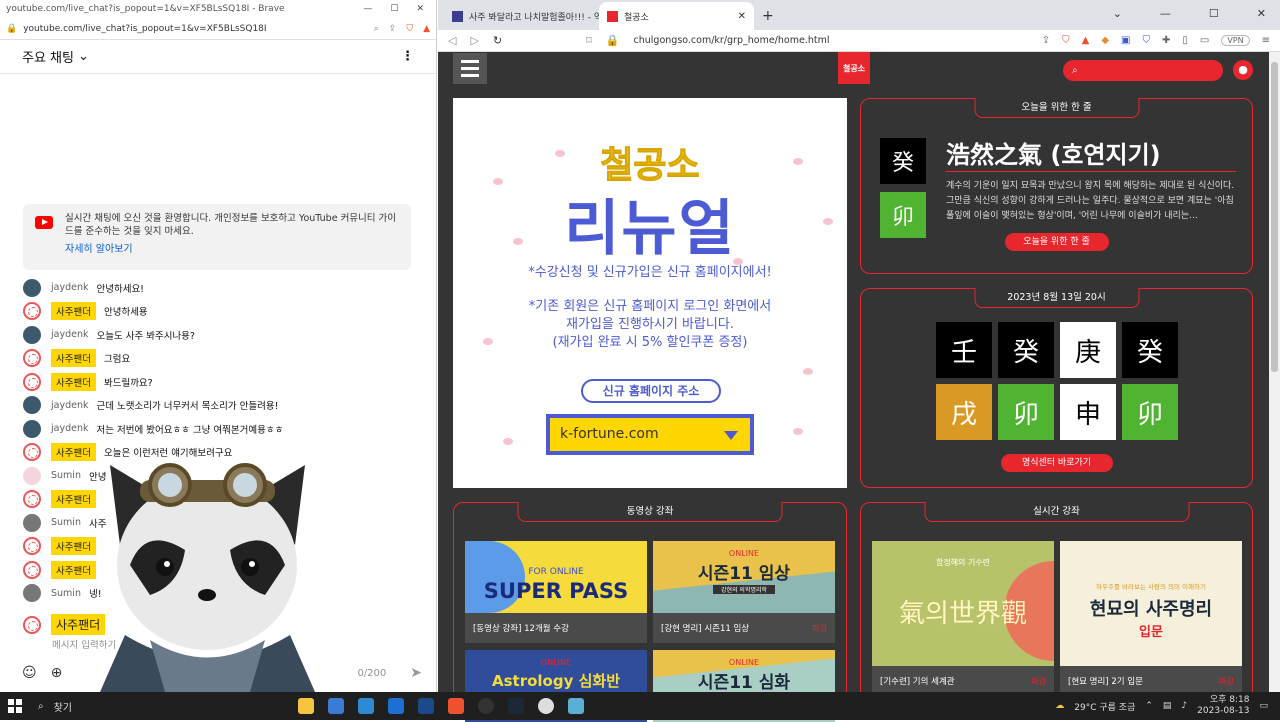 The image size is (1280, 722). What do you see at coordinates (963, 618) in the screenshot?
I see `lecture-item: 함정혜의 기수련 氣의世界觀 [기수련] 기의 세계관 마감` at bounding box center [963, 618].